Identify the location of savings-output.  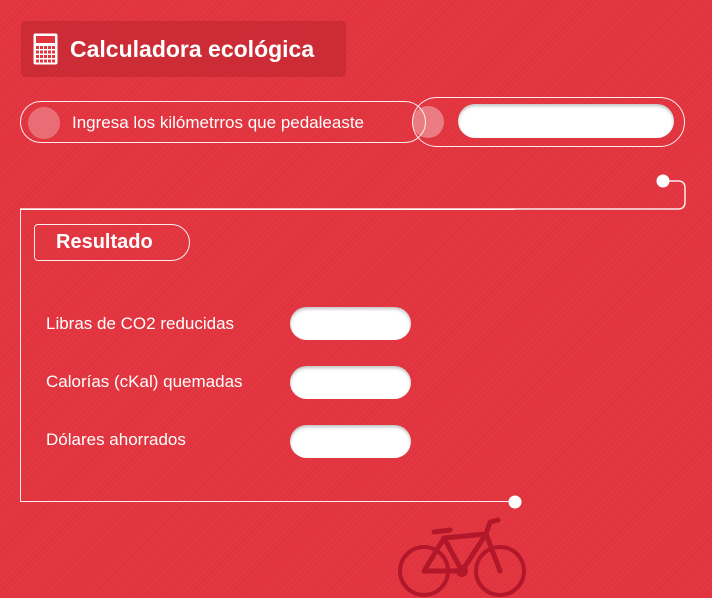
(350, 441).